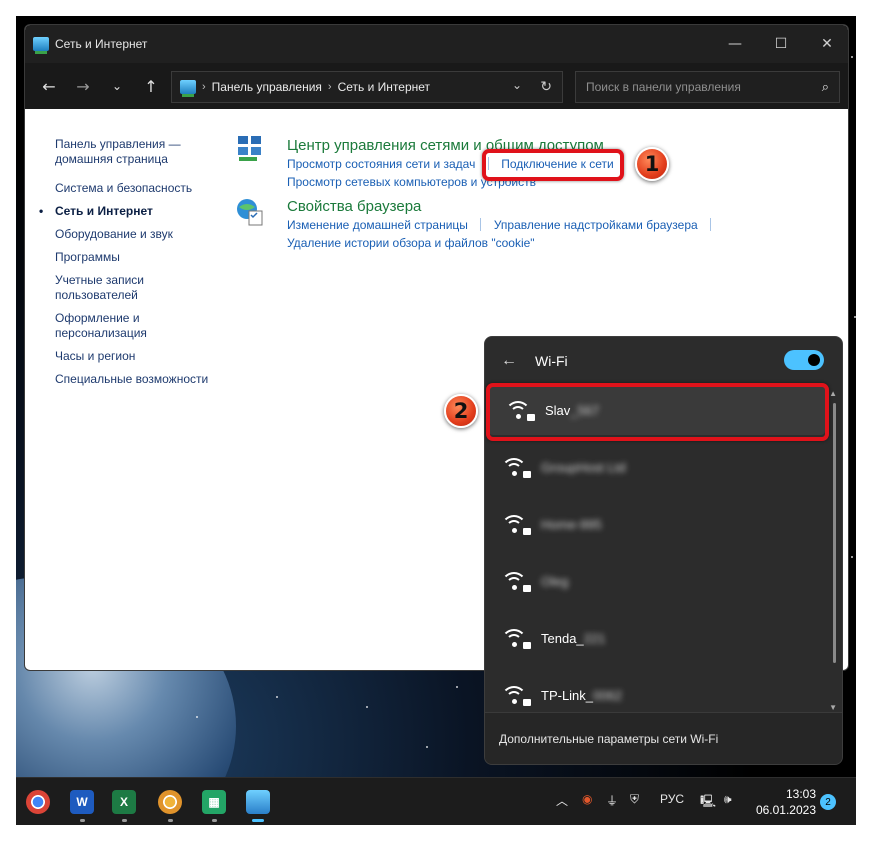 Image resolution: width=872 pixels, height=841 pixels. Describe the element at coordinates (655, 638) in the screenshot. I see `wifi-network-item: Tenda_ 221` at that location.